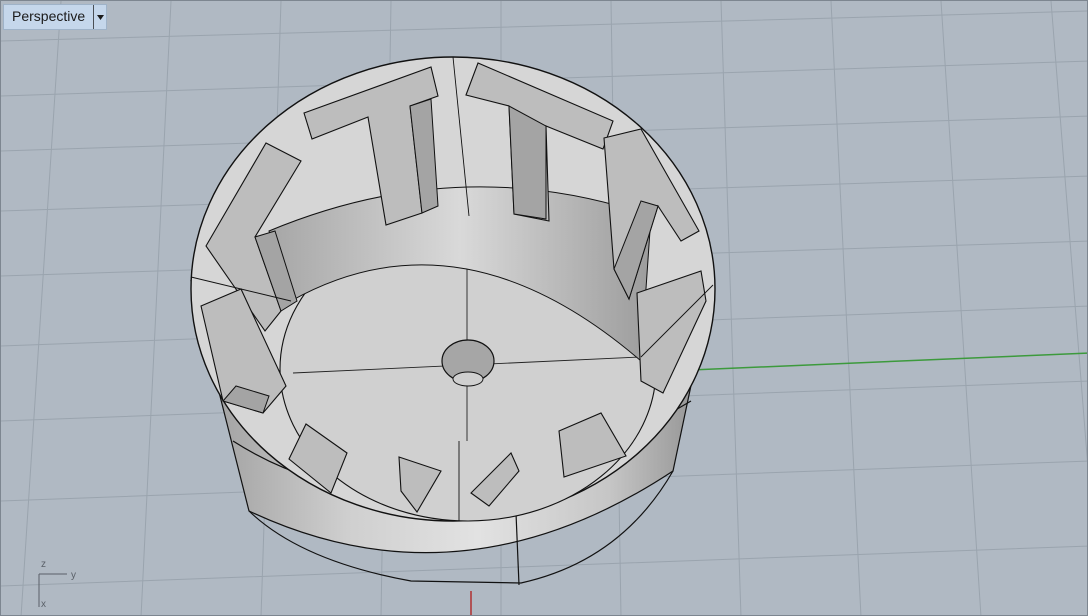 The width and height of the screenshot is (1088, 616). What do you see at coordinates (888, 361) in the screenshot?
I see `world-y-axis-line` at bounding box center [888, 361].